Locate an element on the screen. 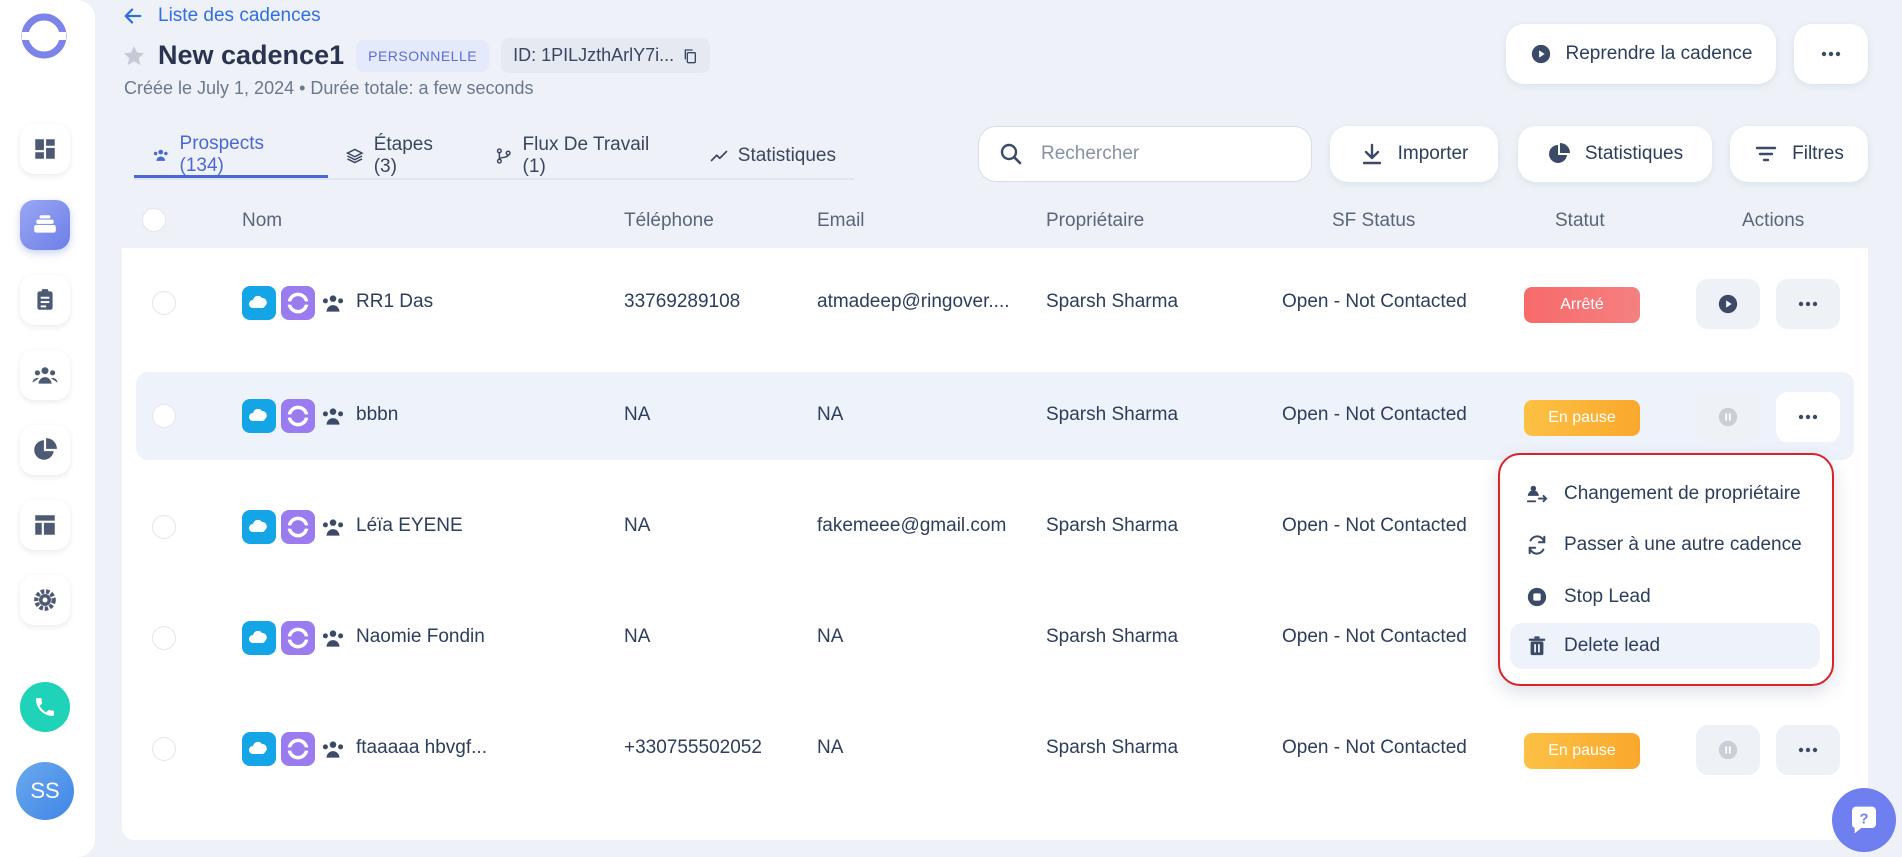 The width and height of the screenshot is (1902, 857). help-button: ? is located at coordinates (1864, 820).